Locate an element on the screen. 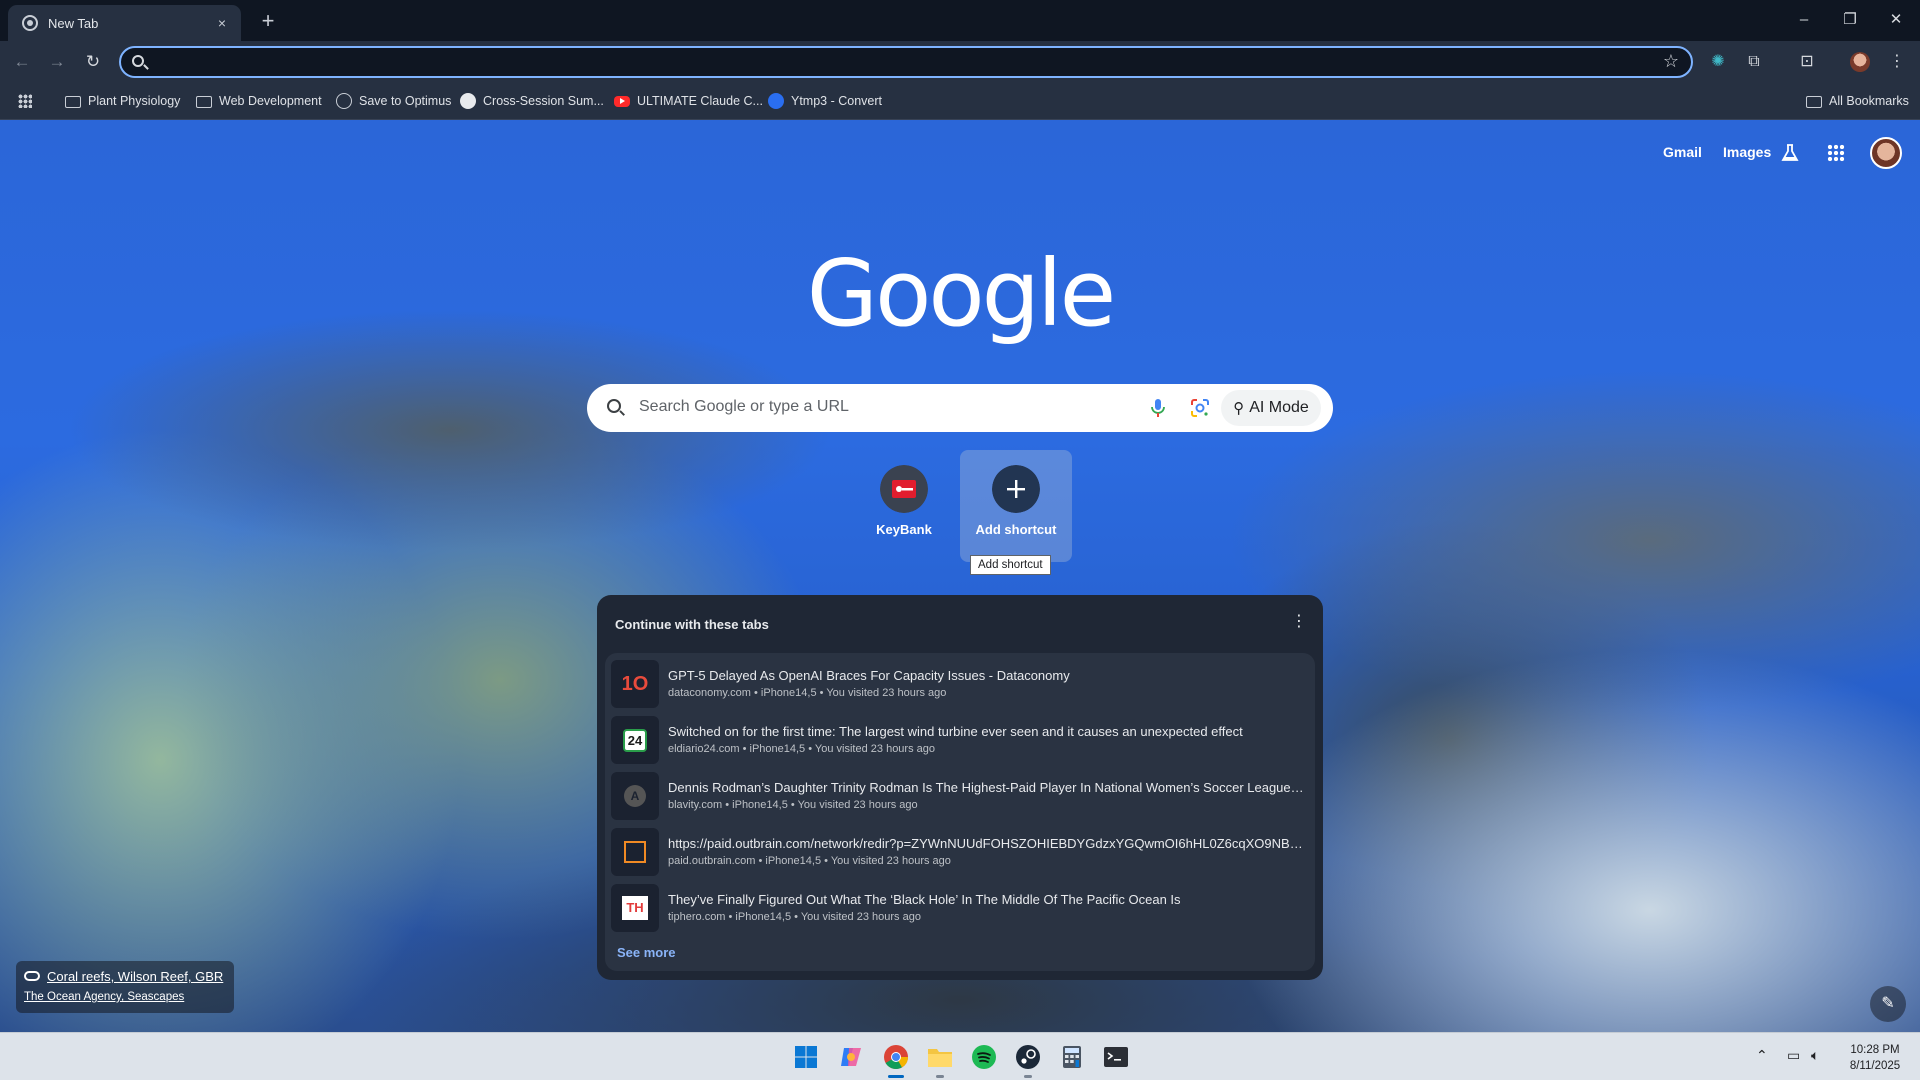 This screenshot has width=1920, height=1080. attribution-title: Coral reefs, Wilson Reef, GBR is located at coordinates (135, 976).